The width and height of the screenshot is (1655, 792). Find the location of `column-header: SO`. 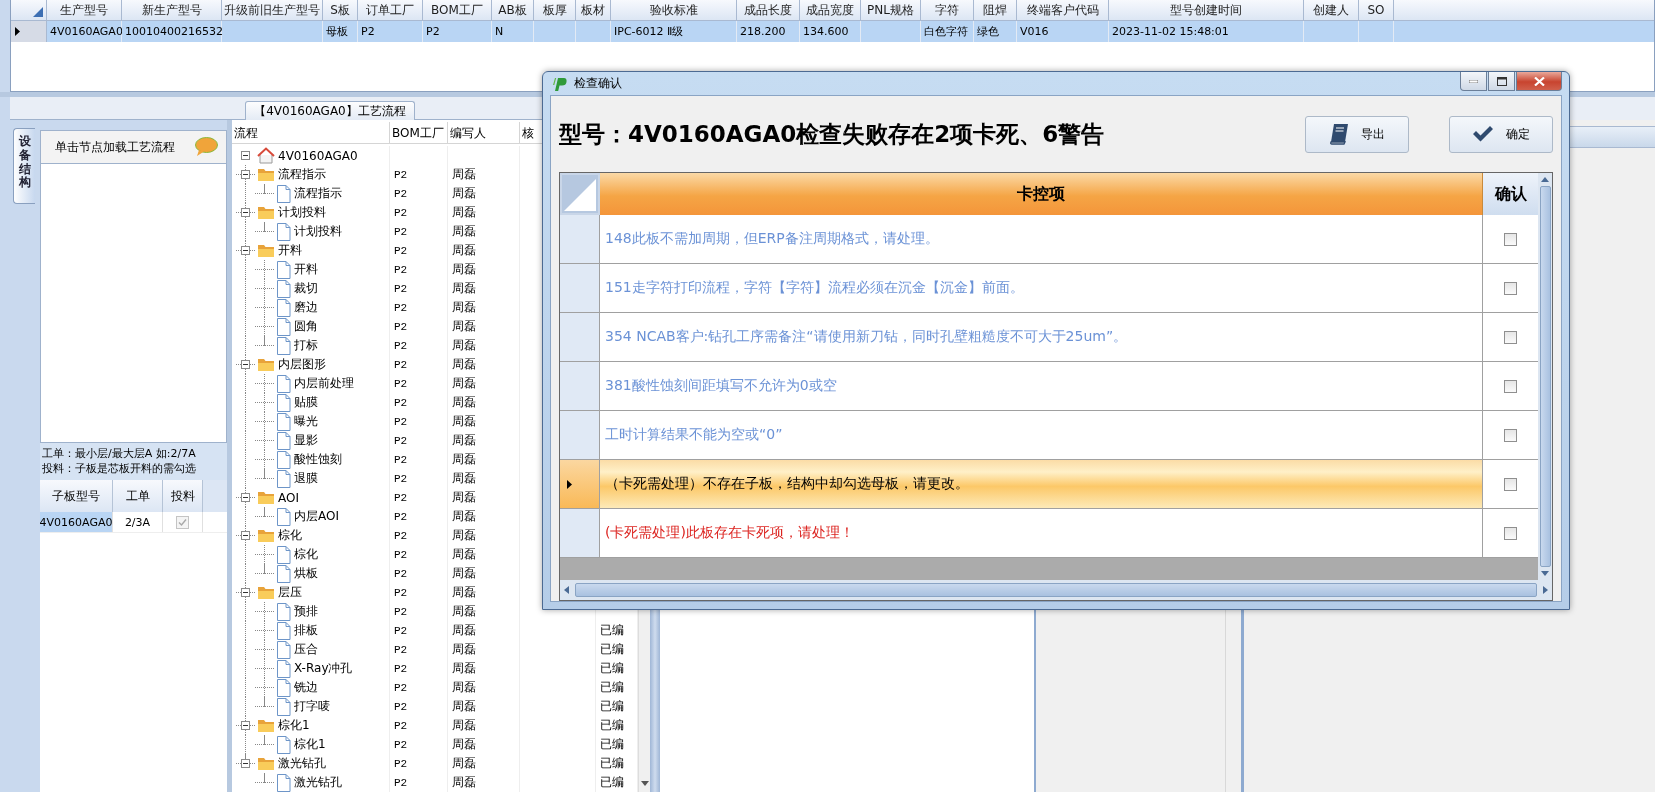

column-header: SO is located at coordinates (1376, 10).